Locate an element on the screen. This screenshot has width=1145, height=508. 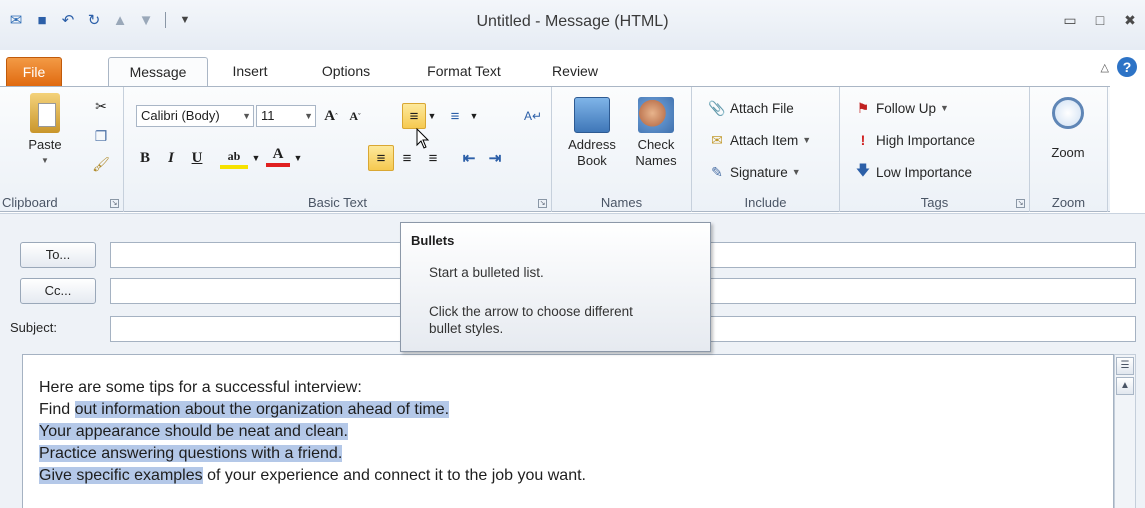
attach-item-label: Attach Item is located at coordinates (764, 140).